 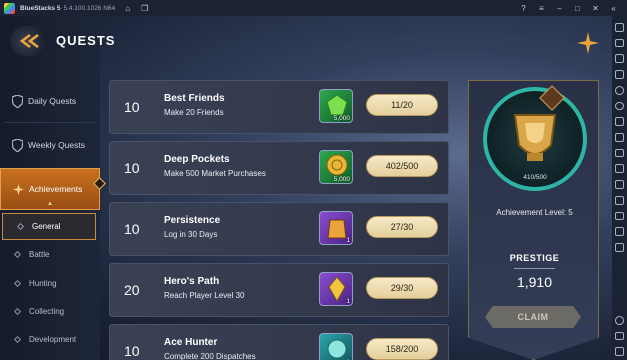 What do you see at coordinates (619, 74) in the screenshot?
I see `keyboard-icon` at bounding box center [619, 74].